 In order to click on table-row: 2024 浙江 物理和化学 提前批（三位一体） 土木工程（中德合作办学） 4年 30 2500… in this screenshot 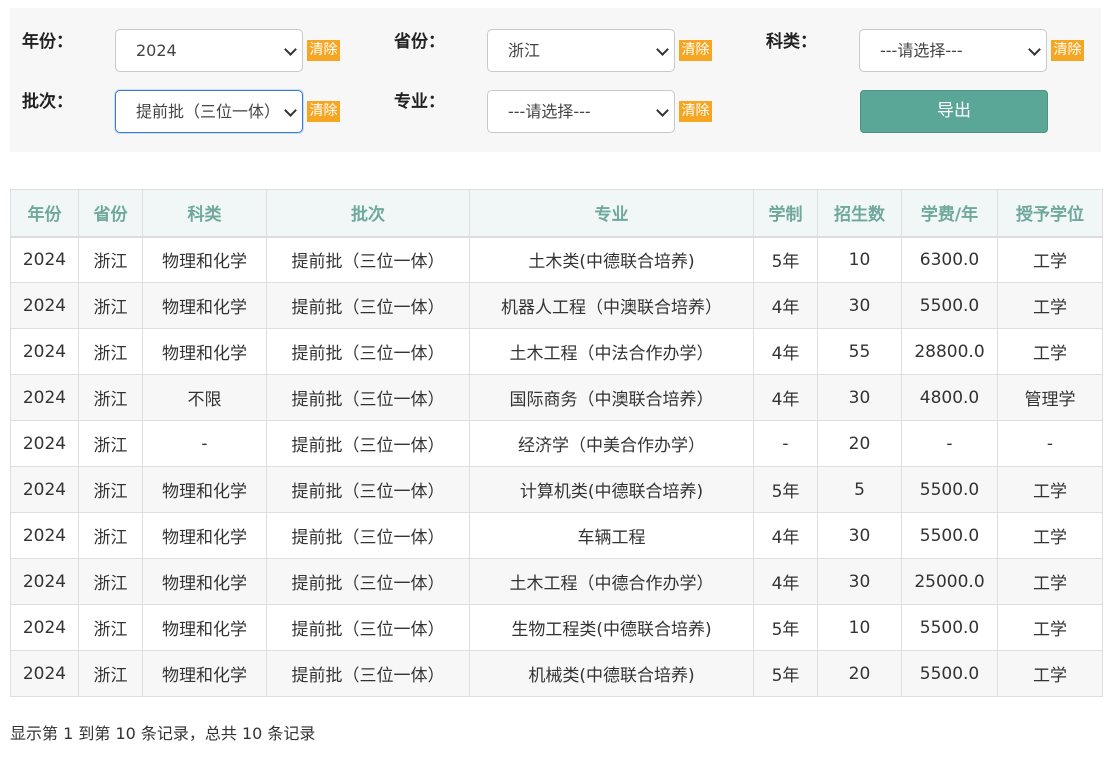, I will do `click(556, 581)`.